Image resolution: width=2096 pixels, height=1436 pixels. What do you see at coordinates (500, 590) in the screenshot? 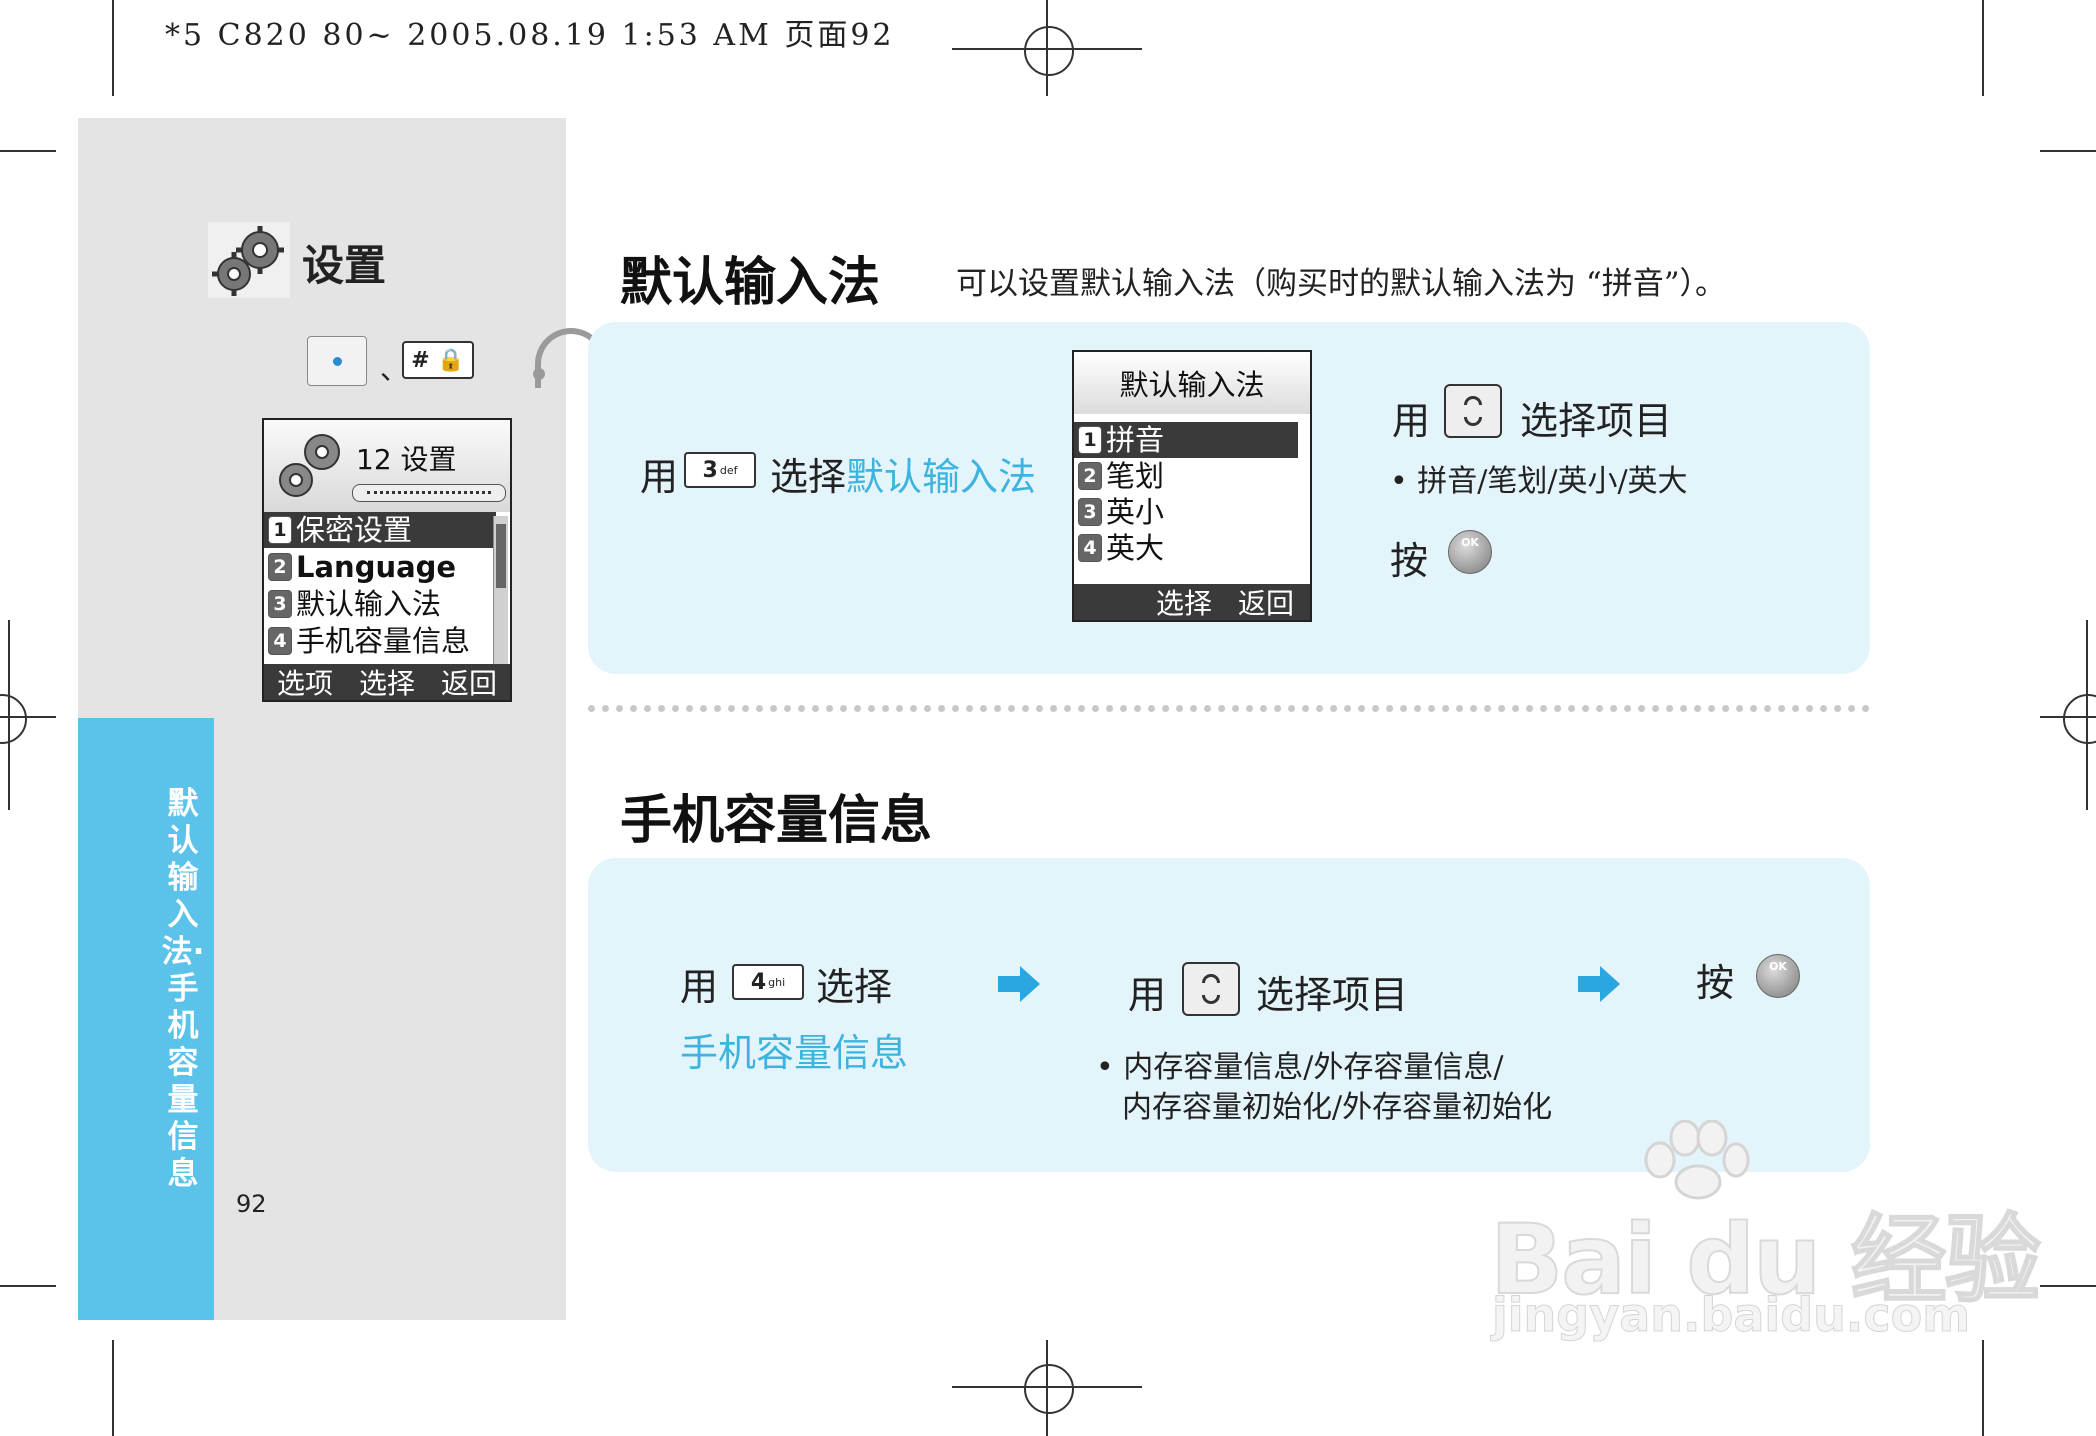
I see `scrollbar` at bounding box center [500, 590].